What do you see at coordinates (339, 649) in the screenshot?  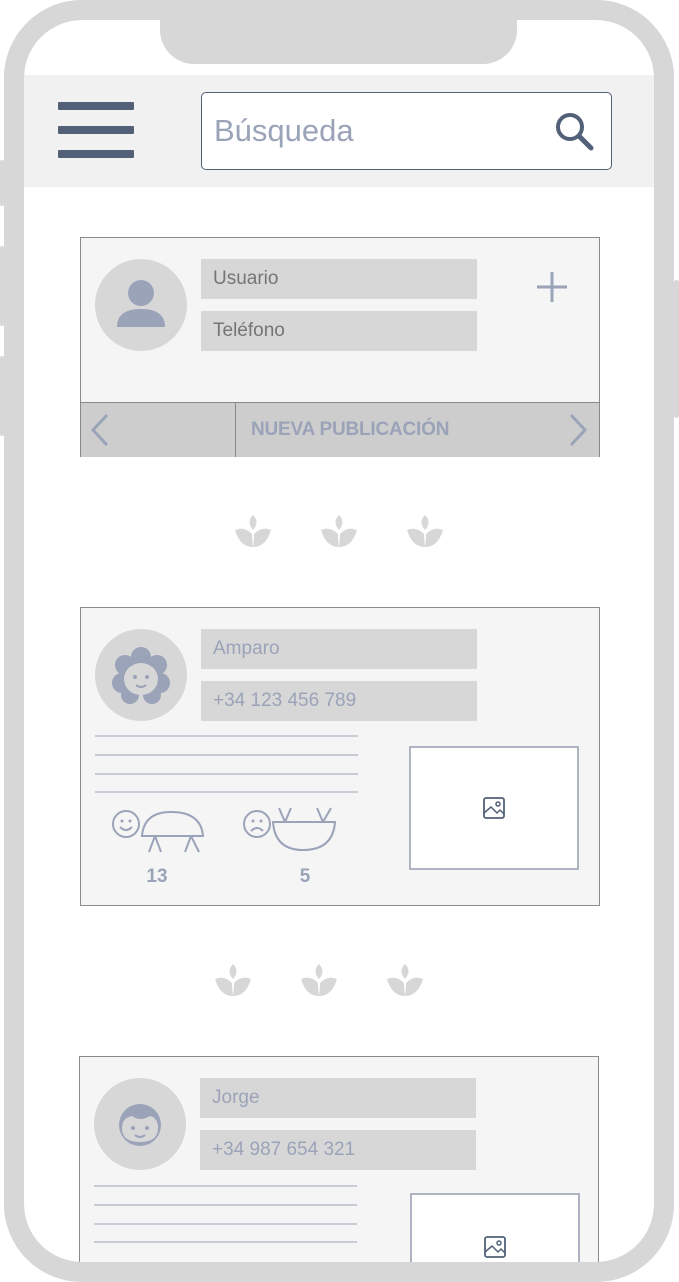 I see `post-author-name: Amparo` at bounding box center [339, 649].